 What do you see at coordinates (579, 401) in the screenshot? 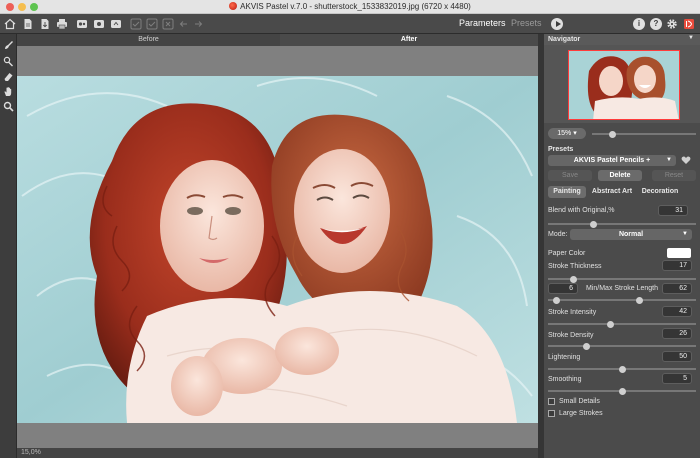
I see `small-details-label: Small Details` at bounding box center [579, 401].